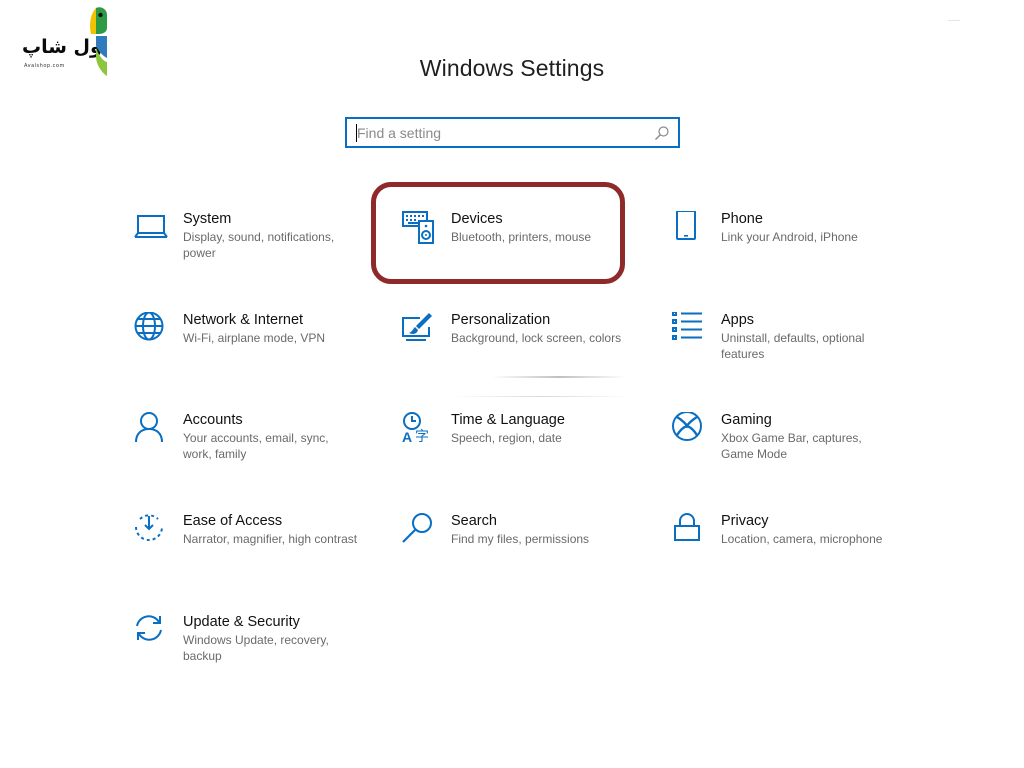 The image size is (1024, 768). I want to click on search-box, so click(512, 132).